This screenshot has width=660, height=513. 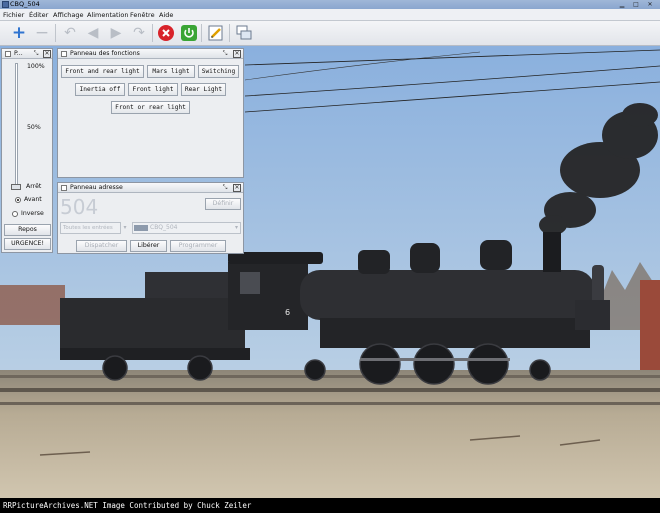 What do you see at coordinates (216, 33) in the screenshot?
I see `edit-icon` at bounding box center [216, 33].